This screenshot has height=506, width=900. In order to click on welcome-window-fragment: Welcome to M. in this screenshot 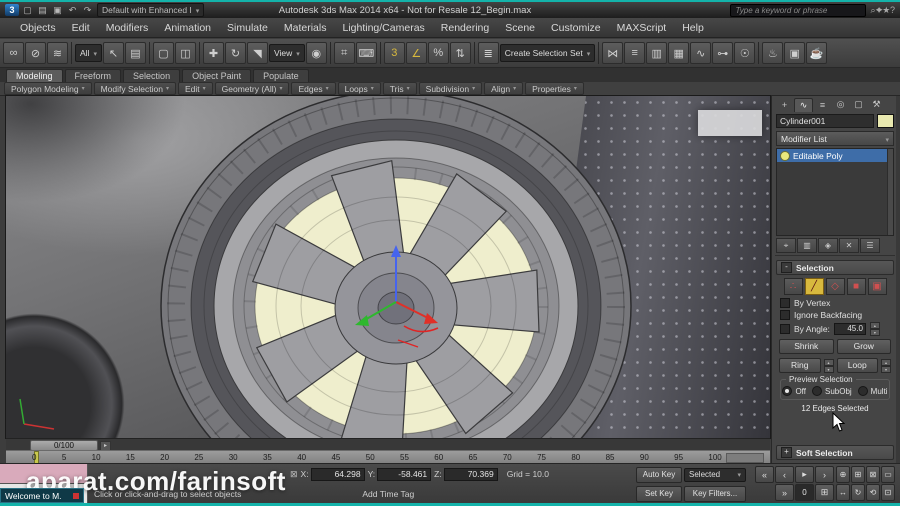, I will do `click(42, 495)`.